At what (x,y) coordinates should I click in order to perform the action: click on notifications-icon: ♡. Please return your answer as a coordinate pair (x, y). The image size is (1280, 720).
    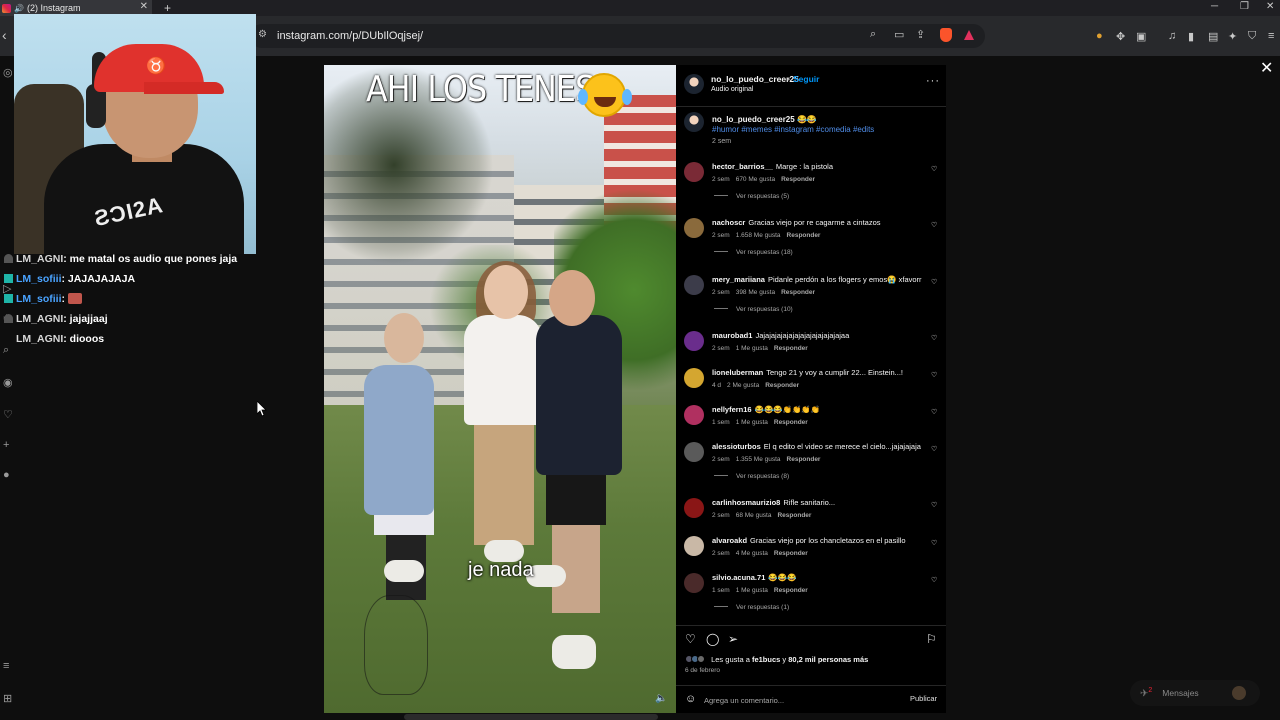
    Looking at the image, I should click on (8, 414).